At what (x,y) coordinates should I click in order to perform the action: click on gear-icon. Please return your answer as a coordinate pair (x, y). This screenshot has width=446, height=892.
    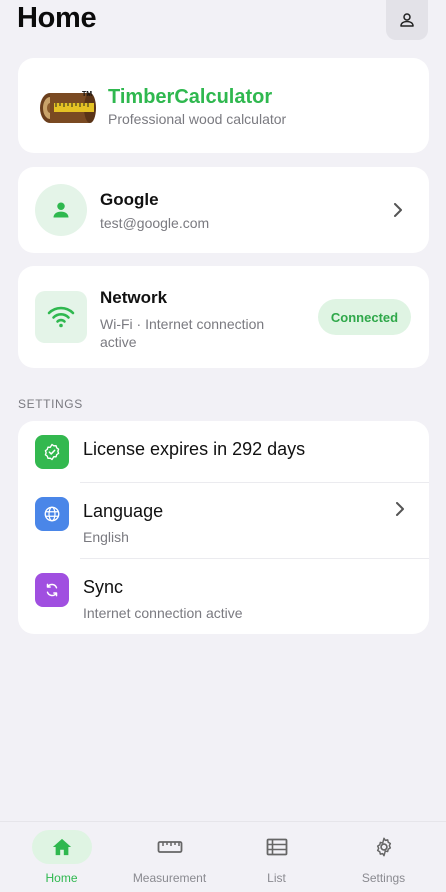
    Looking at the image, I should click on (383, 847).